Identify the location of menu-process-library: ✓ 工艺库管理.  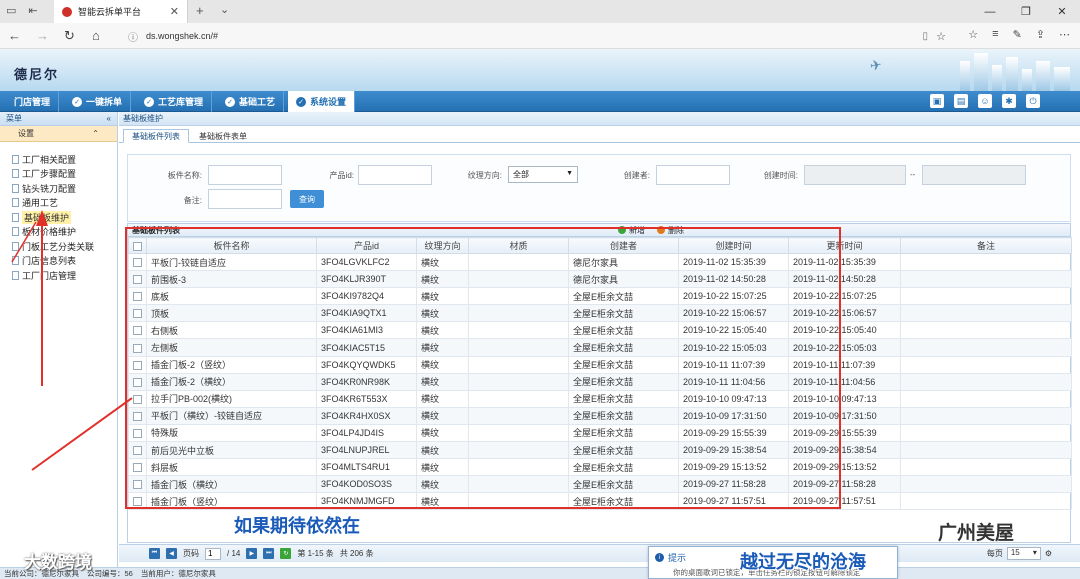
(174, 101).